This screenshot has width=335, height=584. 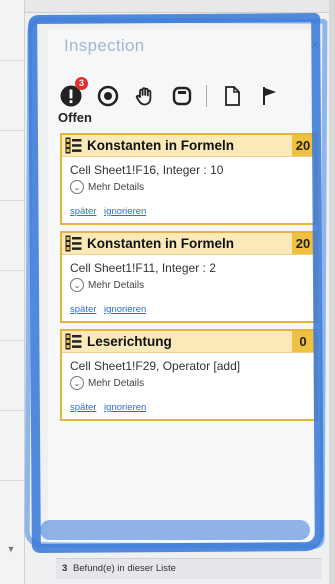 What do you see at coordinates (189, 568) in the screenshot?
I see `status-bar: 3 Befund(e) in dieser Liste` at bounding box center [189, 568].